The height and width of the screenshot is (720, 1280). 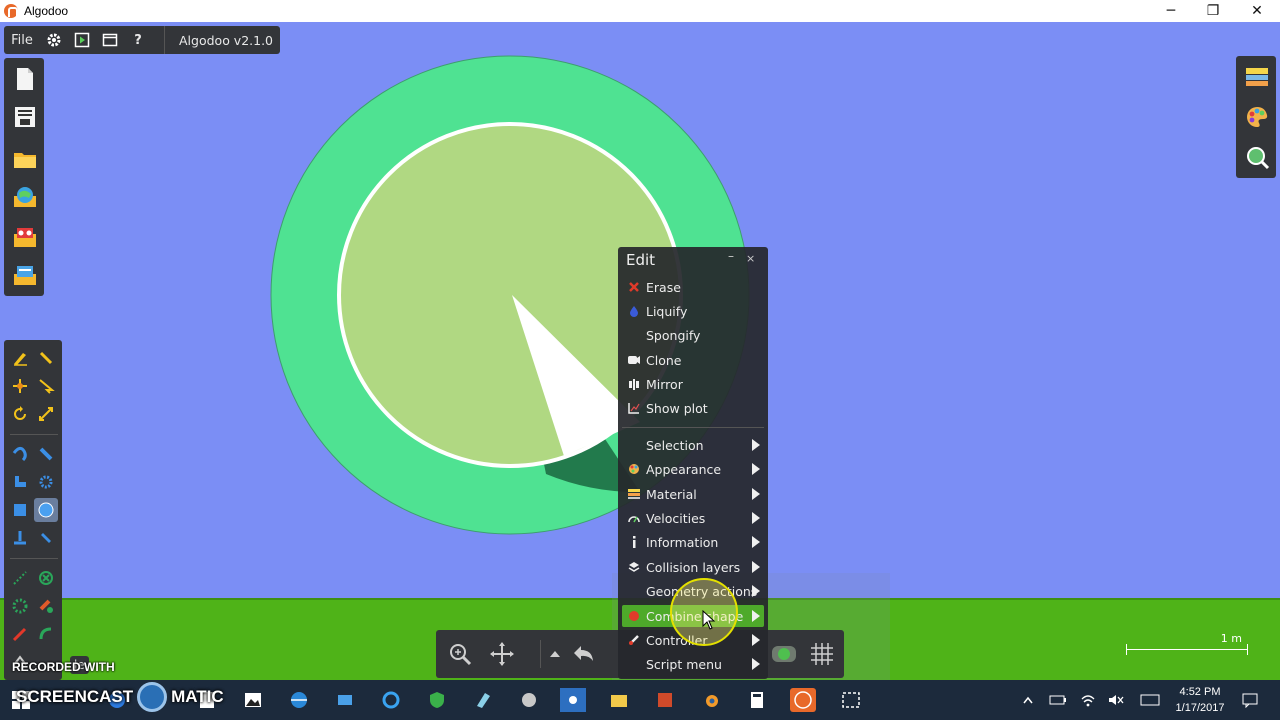 I want to click on tracer-tool-icon, so click(x=20, y=578).